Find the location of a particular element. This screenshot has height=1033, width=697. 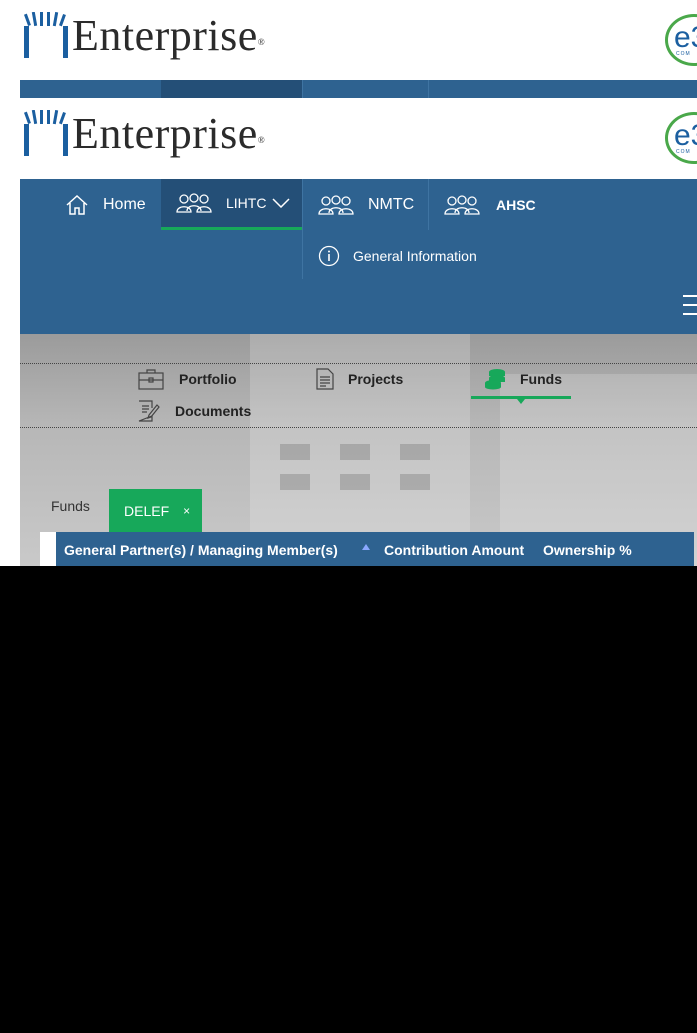

nav-item-nmtc: NMTC is located at coordinates (366, 204).